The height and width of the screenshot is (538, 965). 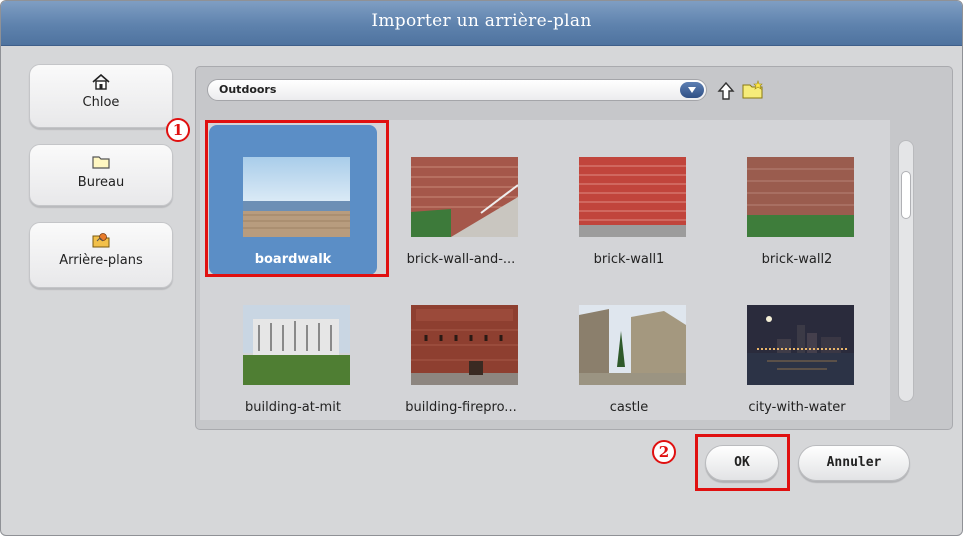 What do you see at coordinates (854, 463) in the screenshot?
I see `cancel-button: Annuler` at bounding box center [854, 463].